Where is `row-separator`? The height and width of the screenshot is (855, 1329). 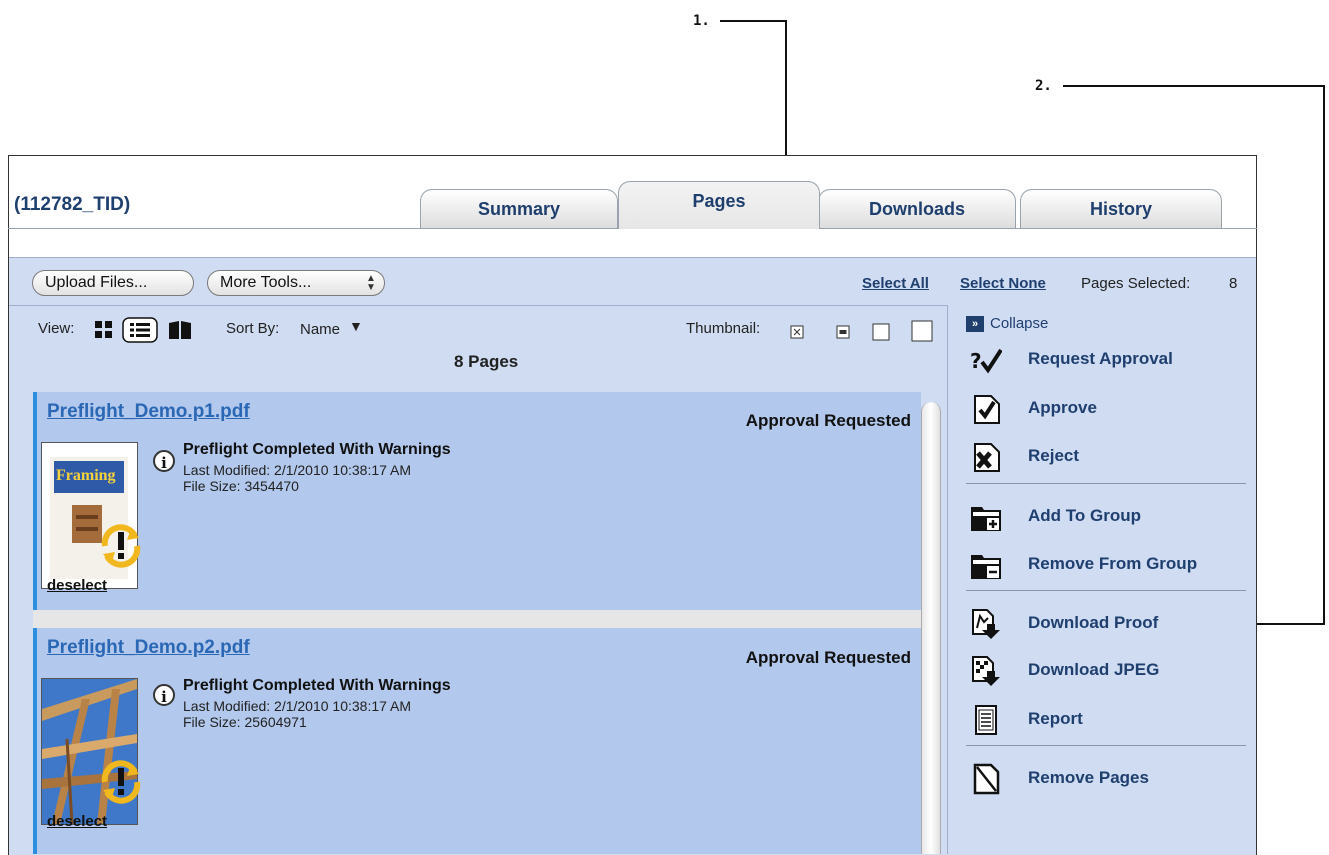
row-separator is located at coordinates (477, 619).